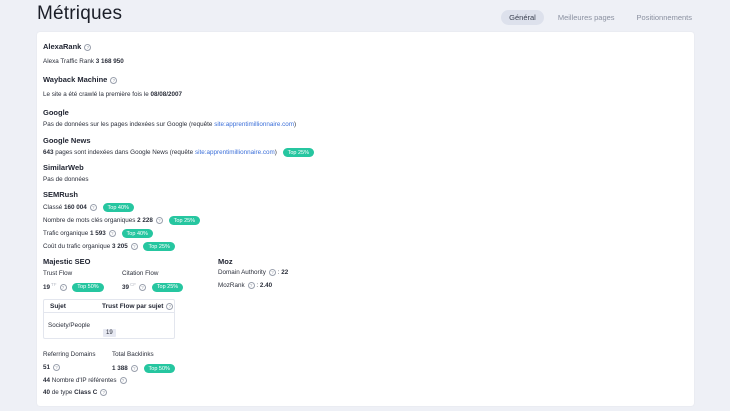 This screenshot has height=411, width=730. What do you see at coordinates (126, 288) in the screenshot?
I see `citation-flow-value: 39` at bounding box center [126, 288].